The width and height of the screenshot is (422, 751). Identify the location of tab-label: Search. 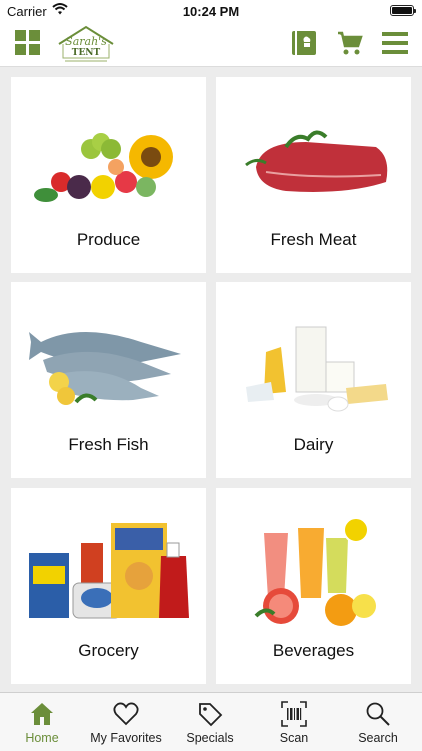
(378, 738).